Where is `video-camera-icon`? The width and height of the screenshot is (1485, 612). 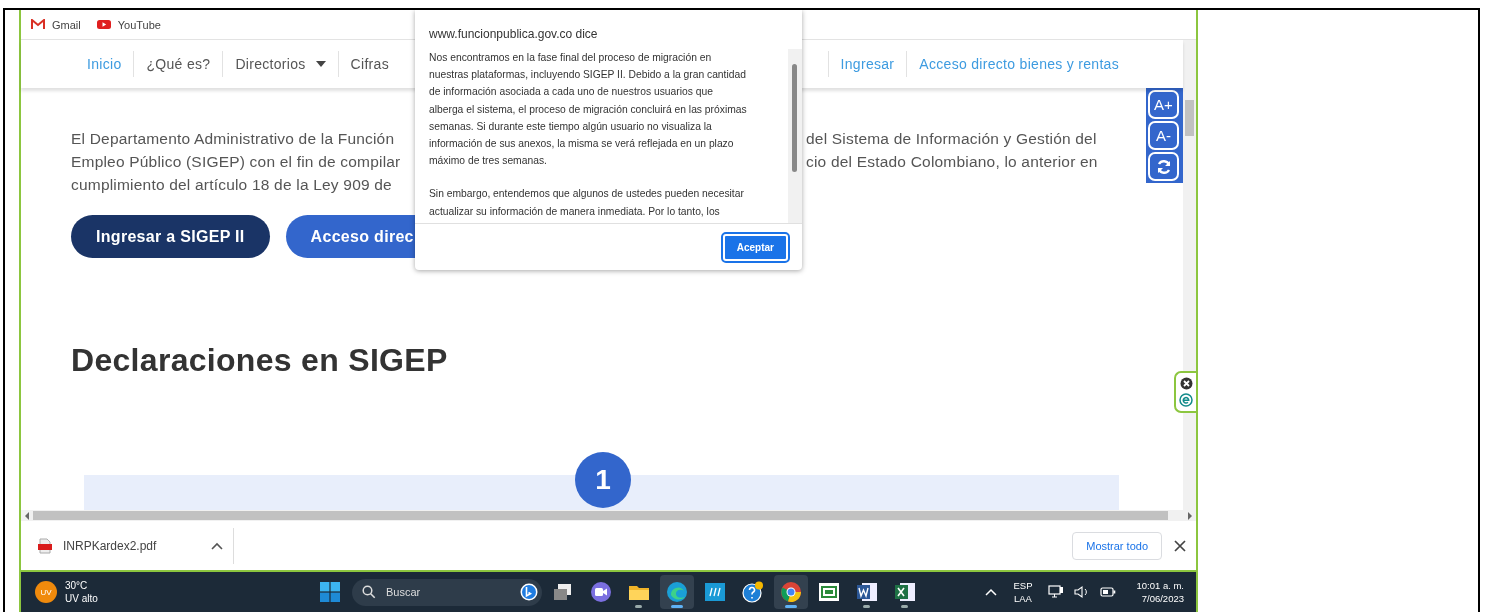
video-camera-icon is located at coordinates (601, 592).